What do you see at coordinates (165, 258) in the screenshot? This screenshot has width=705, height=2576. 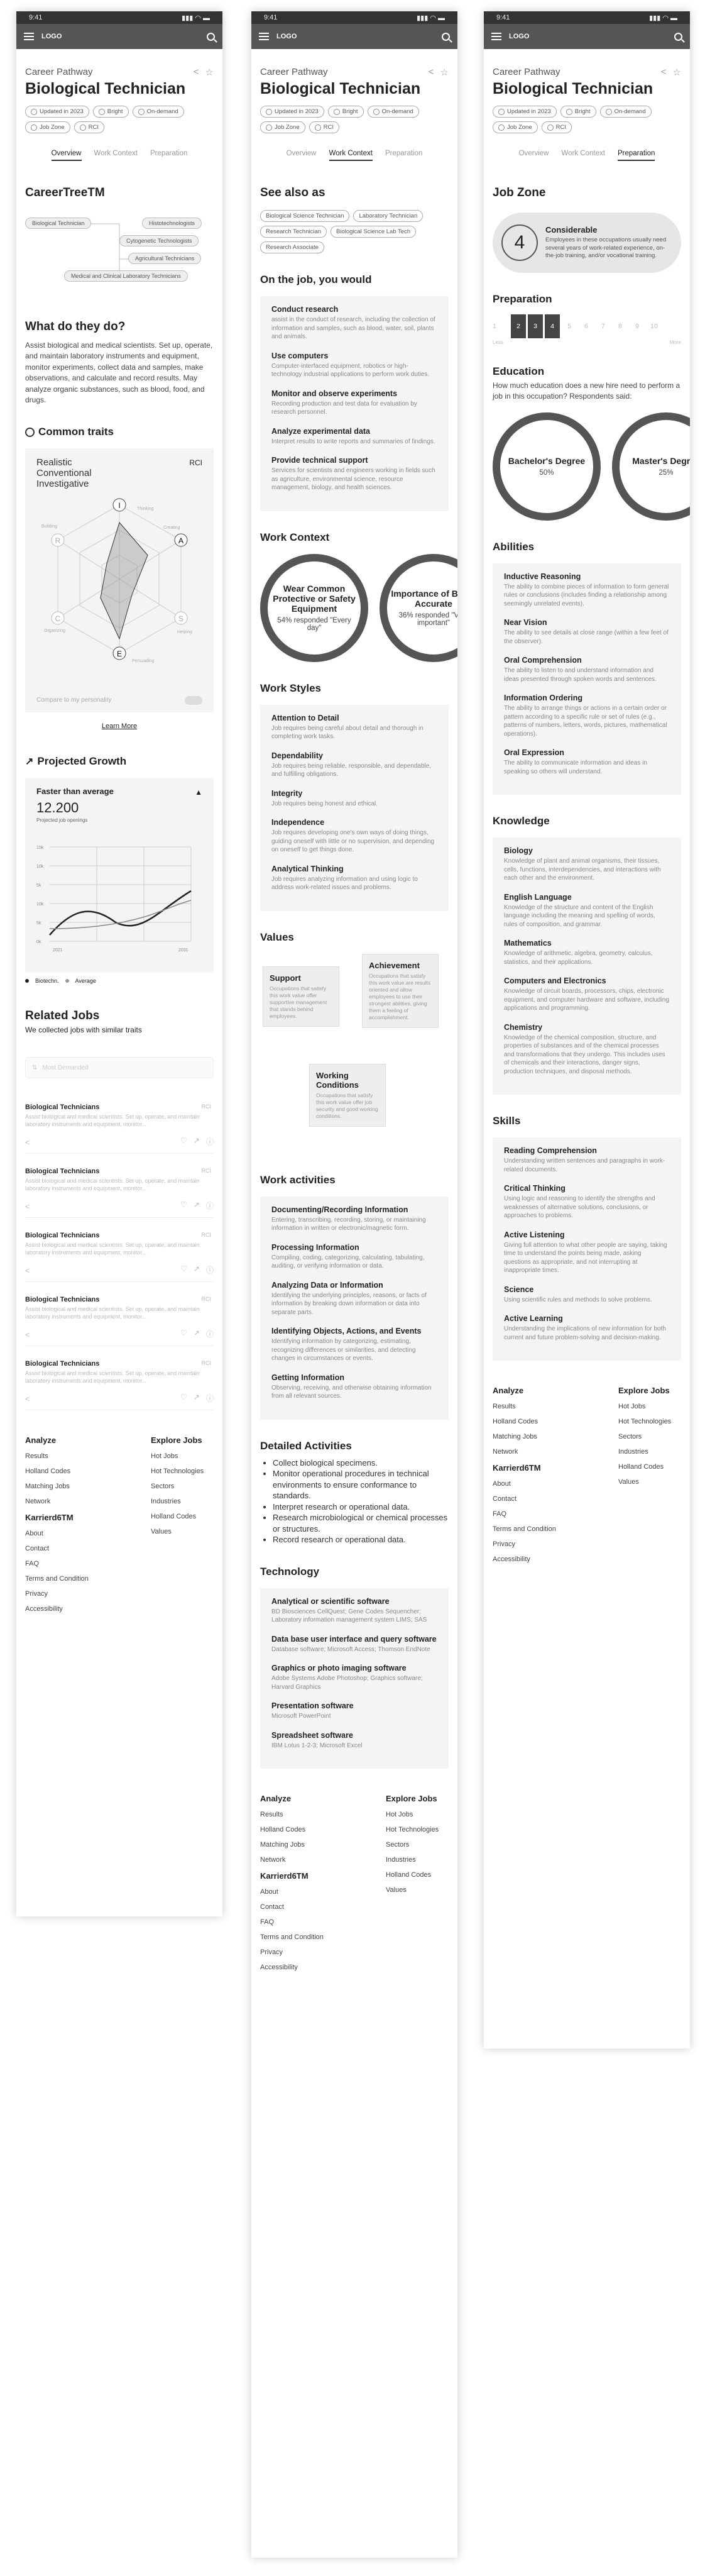 I see `tree-node: Agricultural Technicians` at bounding box center [165, 258].